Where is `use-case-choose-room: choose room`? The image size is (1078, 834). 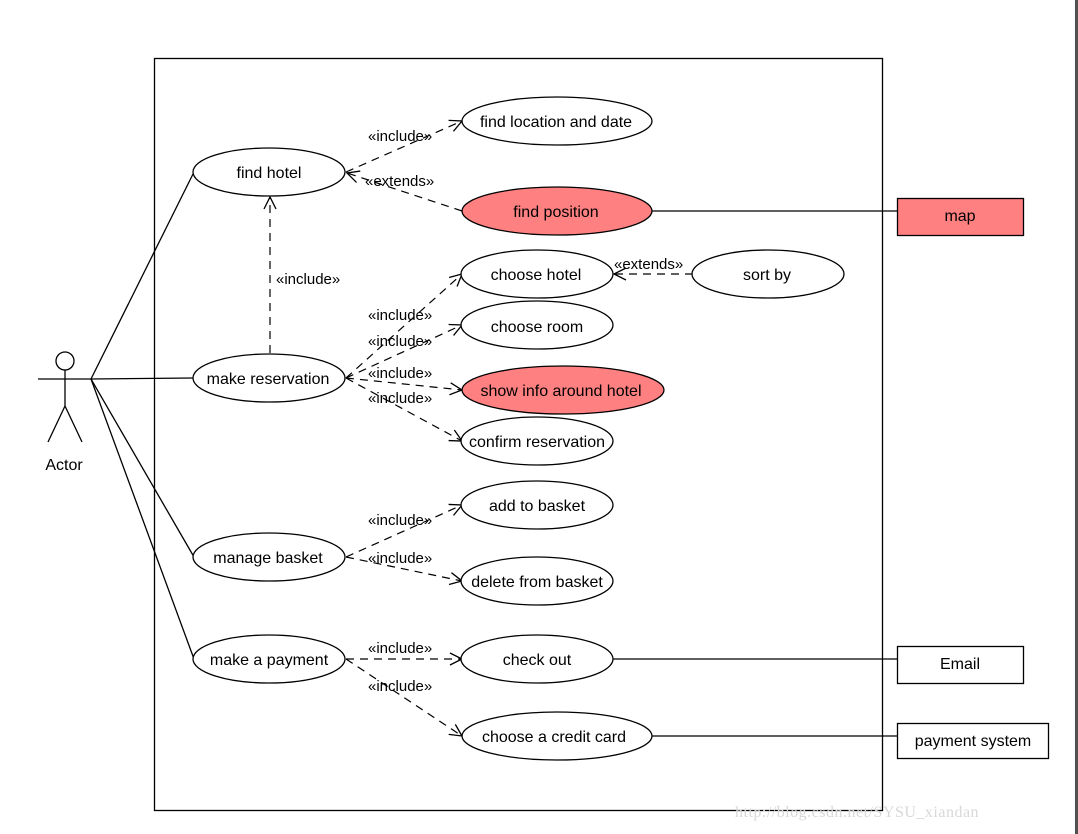 use-case-choose-room: choose room is located at coordinates (537, 325).